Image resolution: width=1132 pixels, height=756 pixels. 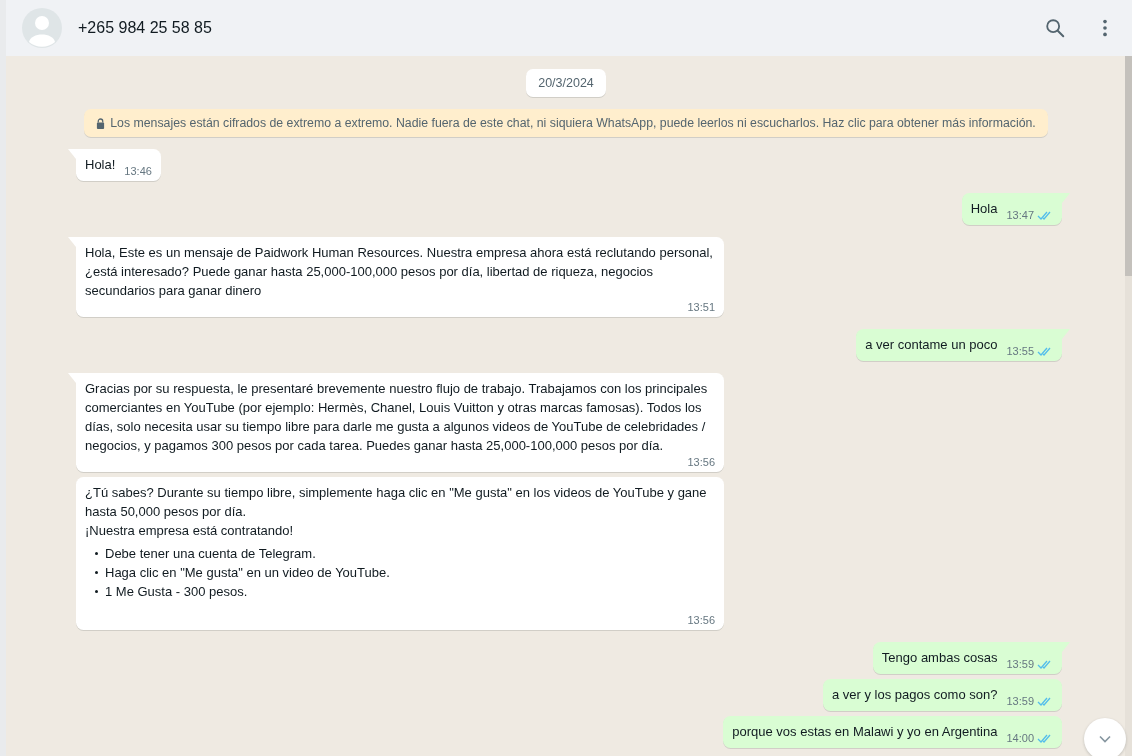 What do you see at coordinates (399, 272) in the screenshot?
I see `message-text: Hola, Este es un mensaje de Paidwork Human Resources. Nuestra empresa ahora está reclutando personal, ¿está interesado? Puede ganar hasta 25,000-100,000 pesos por día, libertad de riqueza, negocios secundarios para ganar dinero` at bounding box center [399, 272].